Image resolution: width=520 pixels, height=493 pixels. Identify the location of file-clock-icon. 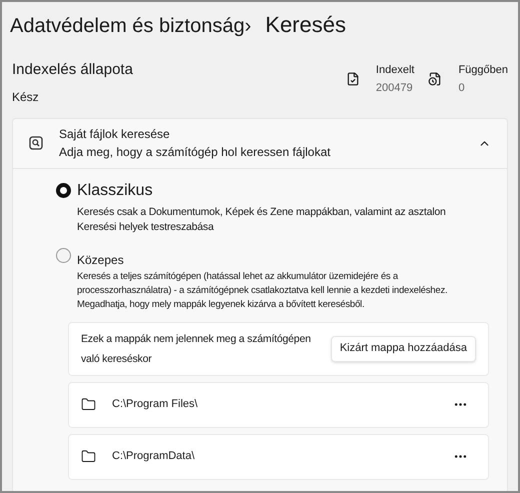
(435, 79).